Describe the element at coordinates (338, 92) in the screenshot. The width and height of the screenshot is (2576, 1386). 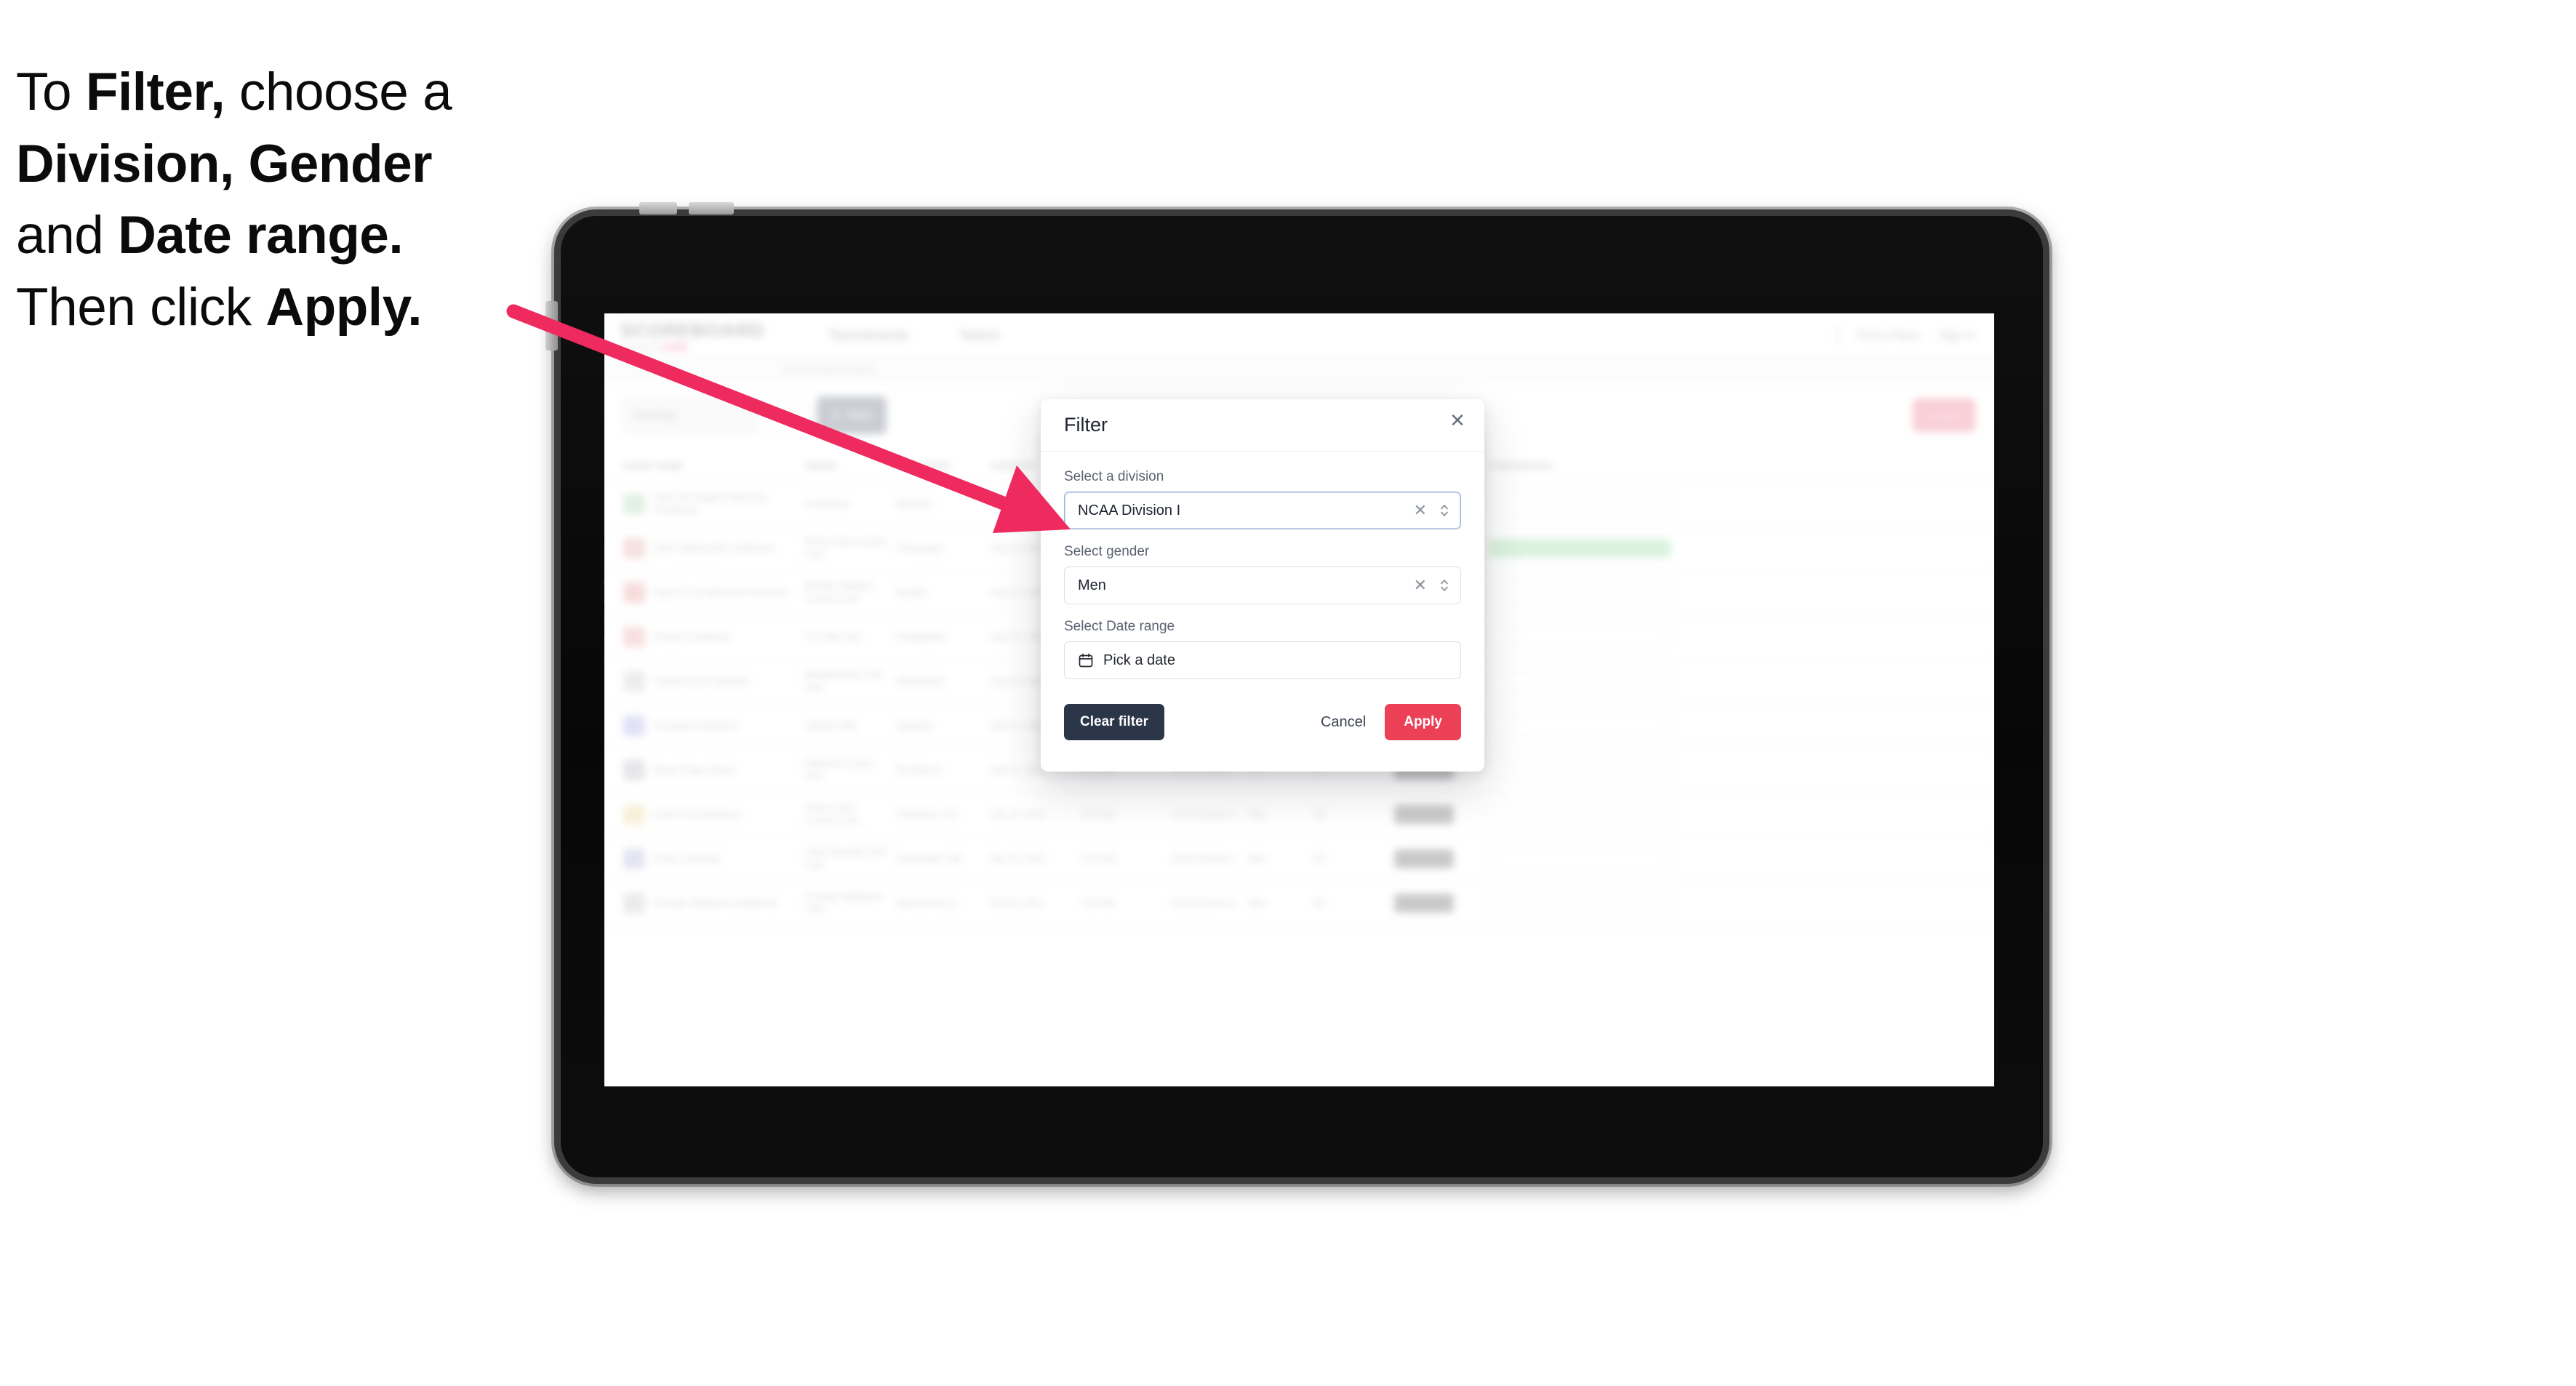
I see `caption-l1-post: choose a` at that location.